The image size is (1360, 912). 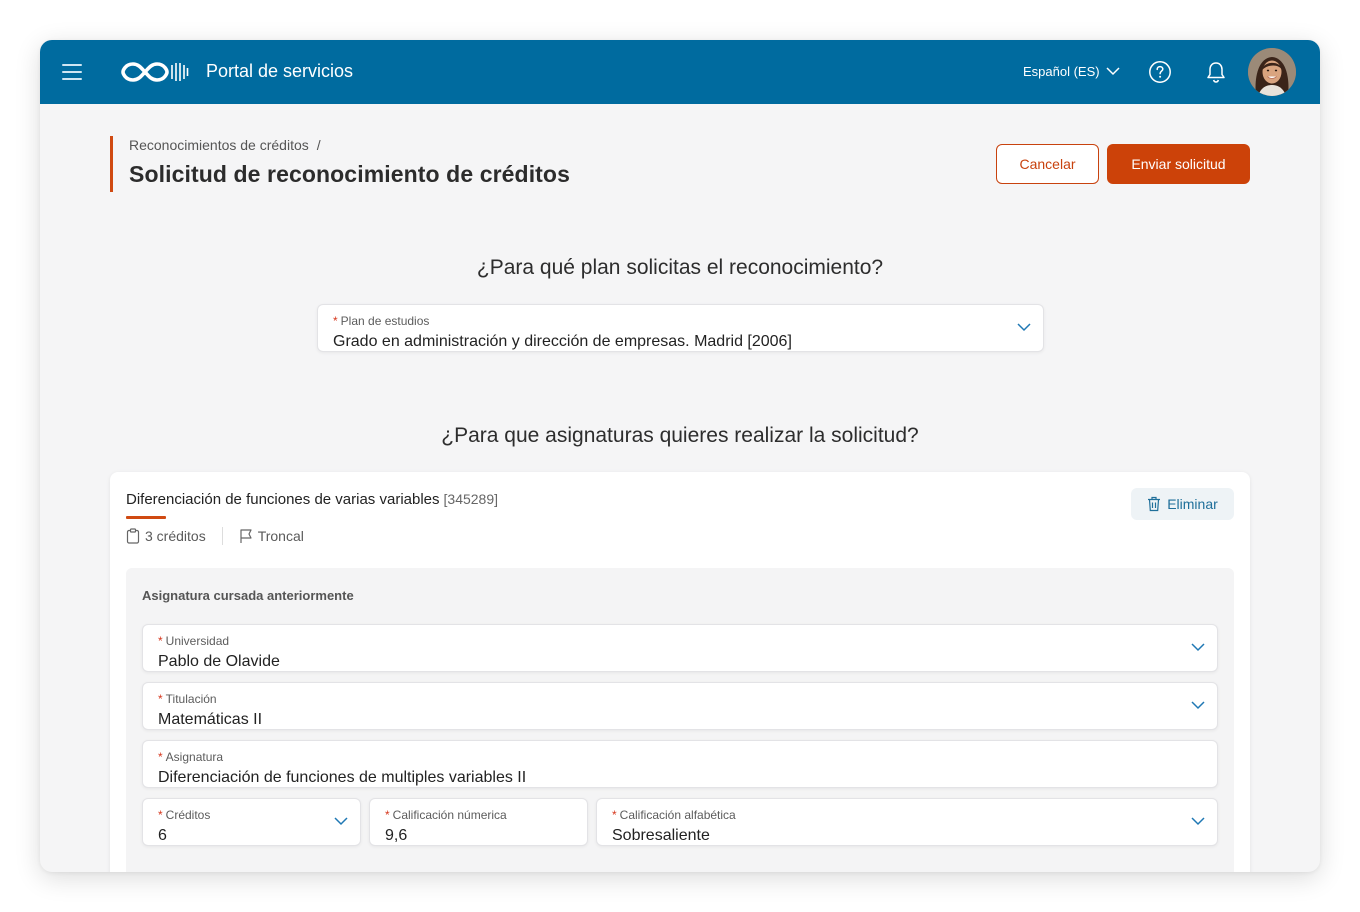 I want to click on avatar, so click(x=1272, y=72).